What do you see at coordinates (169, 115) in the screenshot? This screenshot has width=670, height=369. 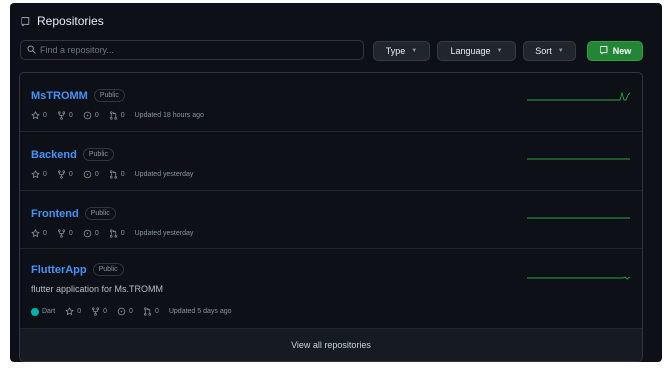 I see `updated-time: Updated 18 hours ago` at bounding box center [169, 115].